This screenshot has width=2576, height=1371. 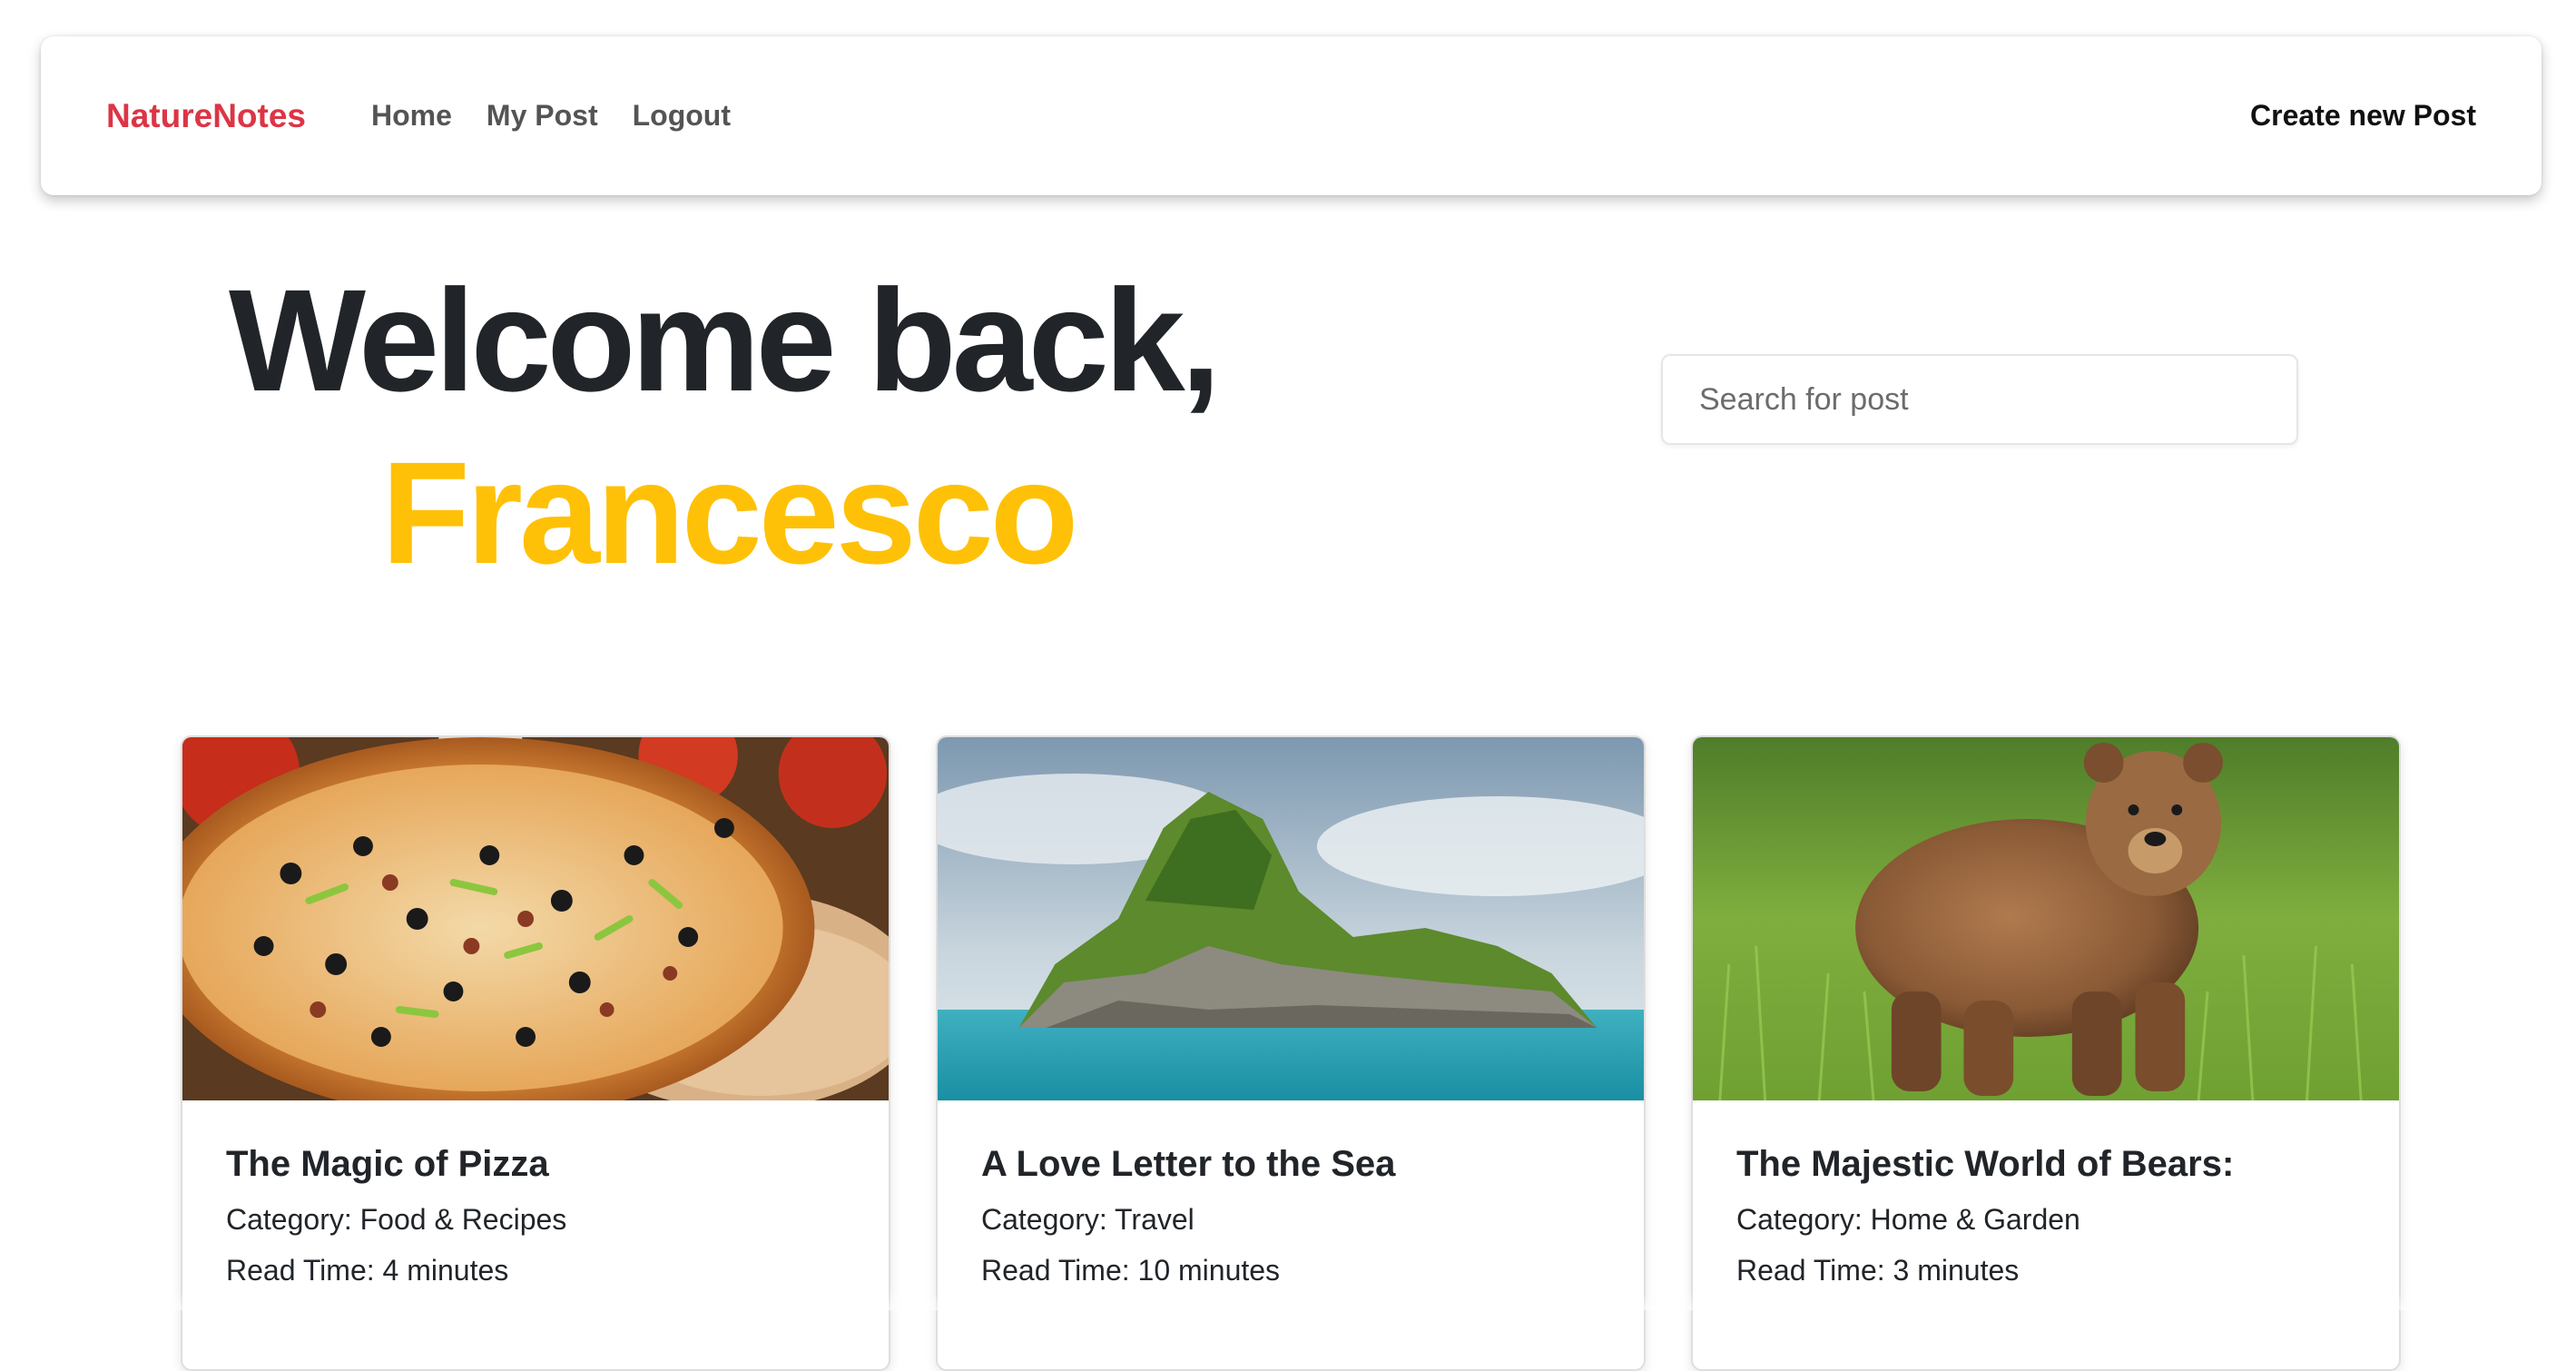 What do you see at coordinates (2045, 1144) in the screenshot?
I see `card-title: The Majestic World of Bears:` at bounding box center [2045, 1144].